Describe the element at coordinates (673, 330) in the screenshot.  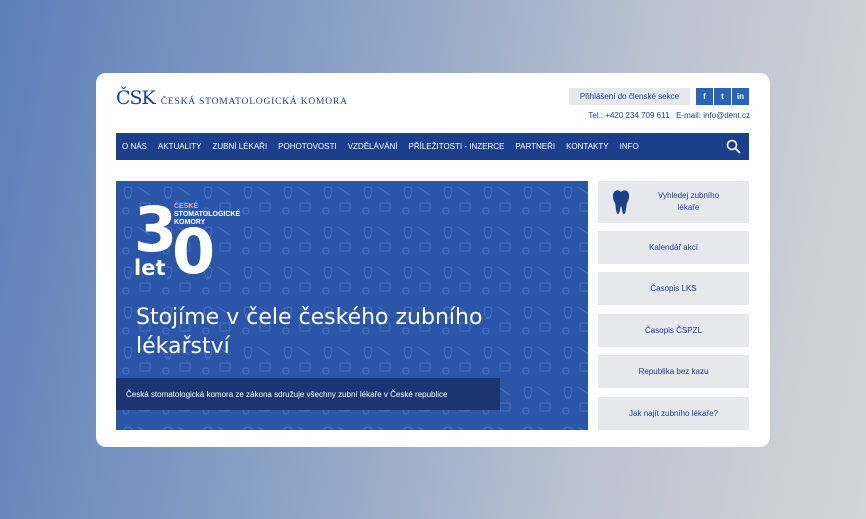
I see `magazine-cspzl-button: Časopis ČSPZL` at that location.